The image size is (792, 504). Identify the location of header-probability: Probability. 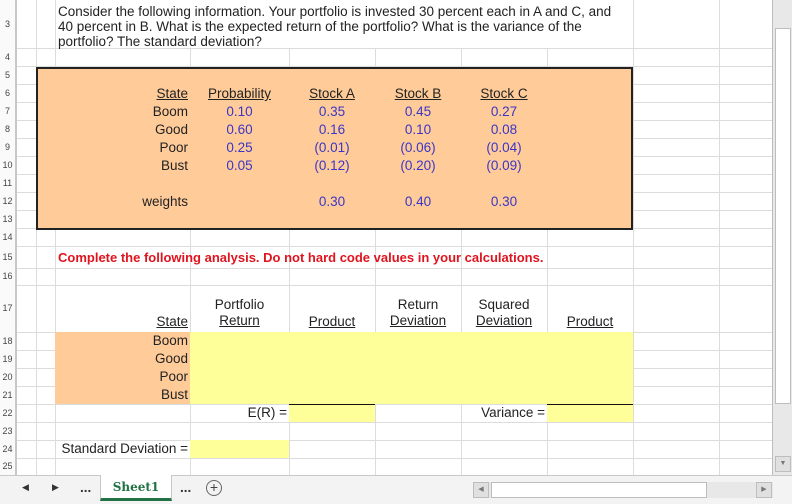
(239, 94).